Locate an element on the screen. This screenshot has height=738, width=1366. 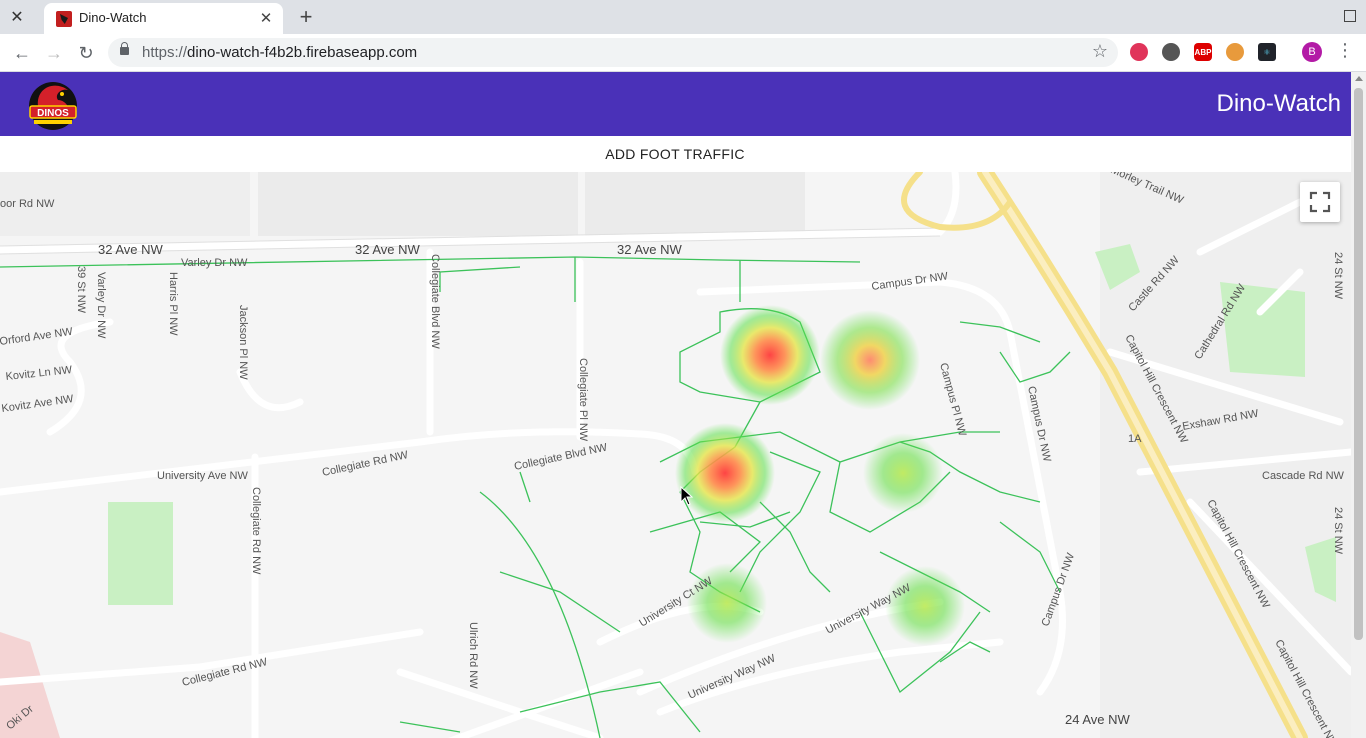
close-window-icon: ✕ is located at coordinates (17, 17).